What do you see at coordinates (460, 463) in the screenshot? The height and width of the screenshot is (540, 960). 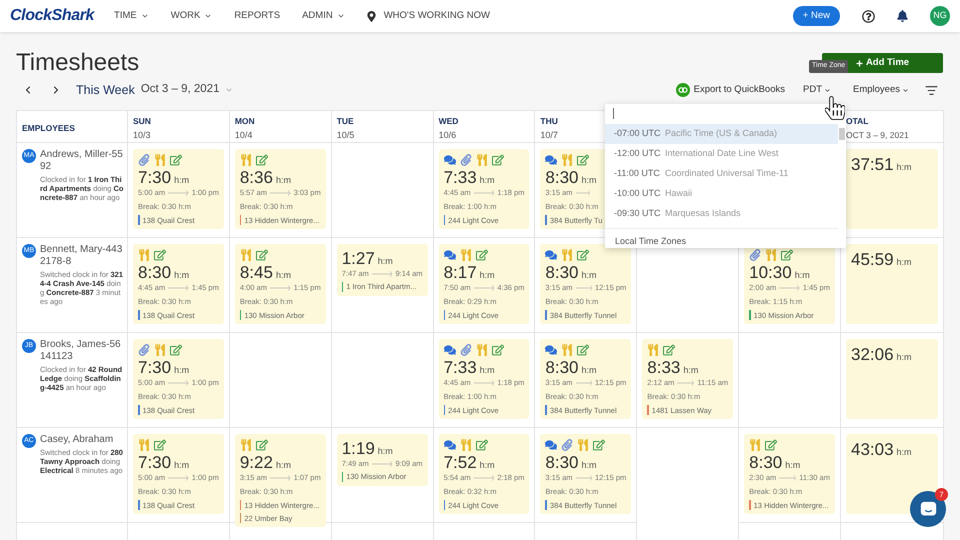 I see `hours-value: 7:52` at bounding box center [460, 463].